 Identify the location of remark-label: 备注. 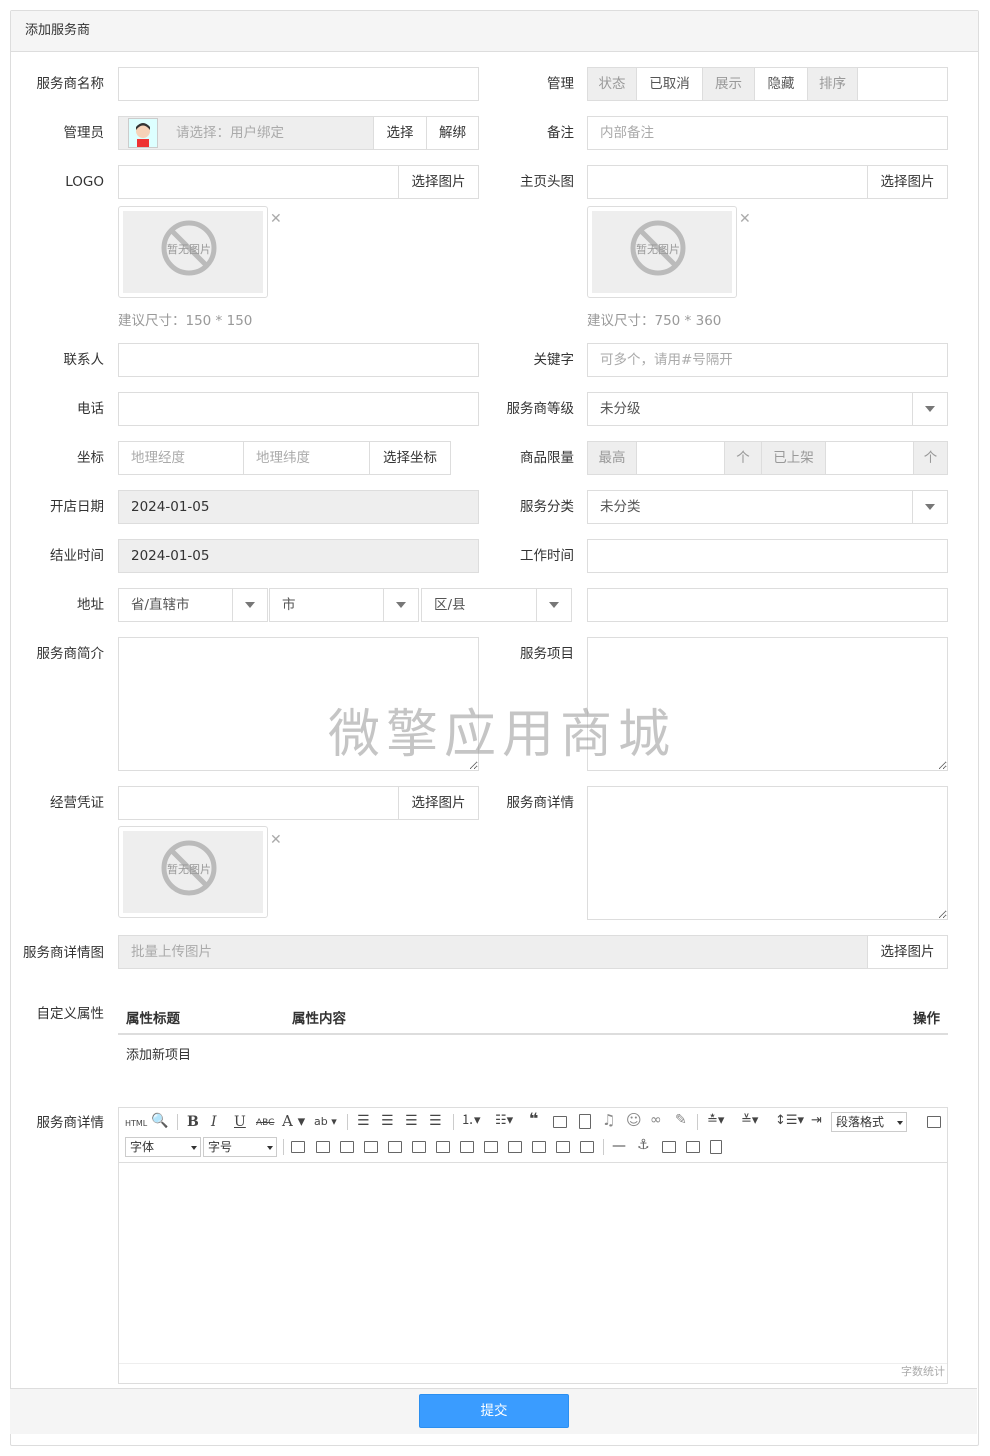
(560, 133).